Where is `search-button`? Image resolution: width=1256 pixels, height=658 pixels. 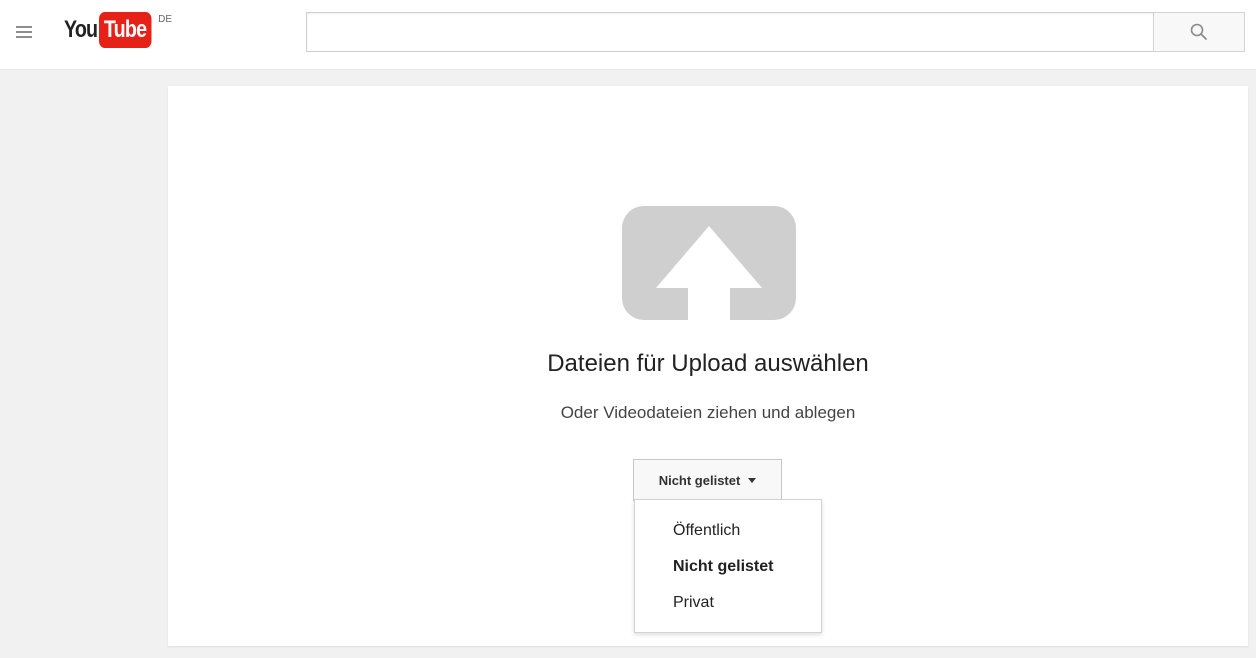
search-button is located at coordinates (1199, 32).